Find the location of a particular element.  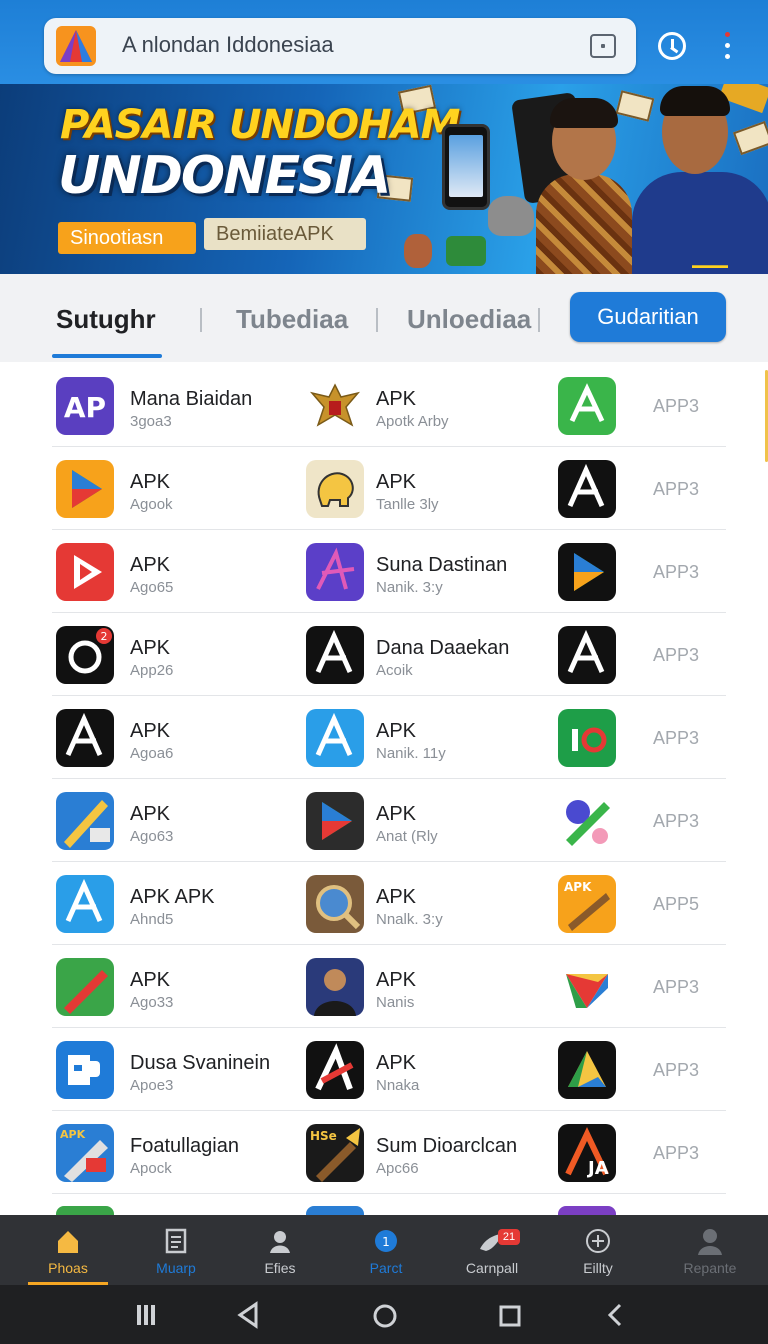

app-row: APK APK Ahnd5 APK Nnalk. 3:y APK APP5 is located at coordinates (389, 903).